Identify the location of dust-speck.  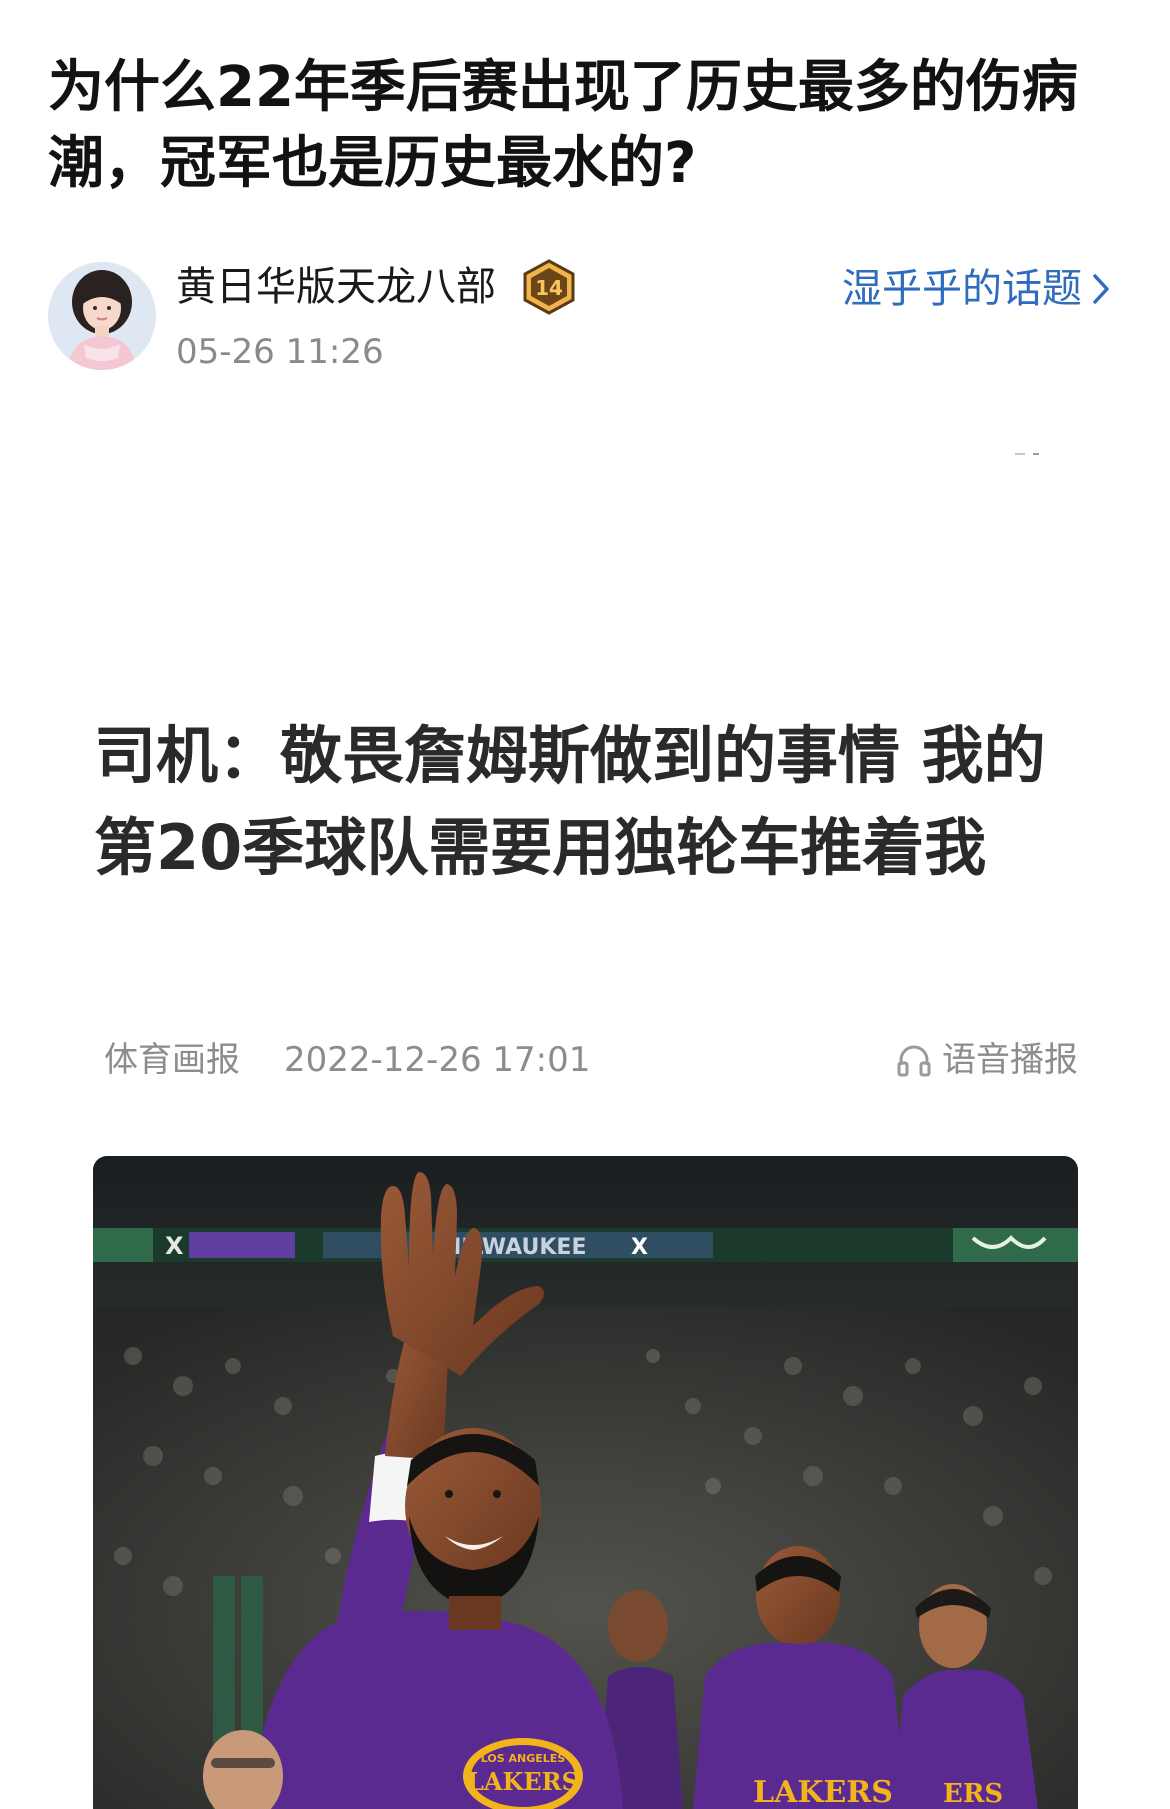
(1027, 454).